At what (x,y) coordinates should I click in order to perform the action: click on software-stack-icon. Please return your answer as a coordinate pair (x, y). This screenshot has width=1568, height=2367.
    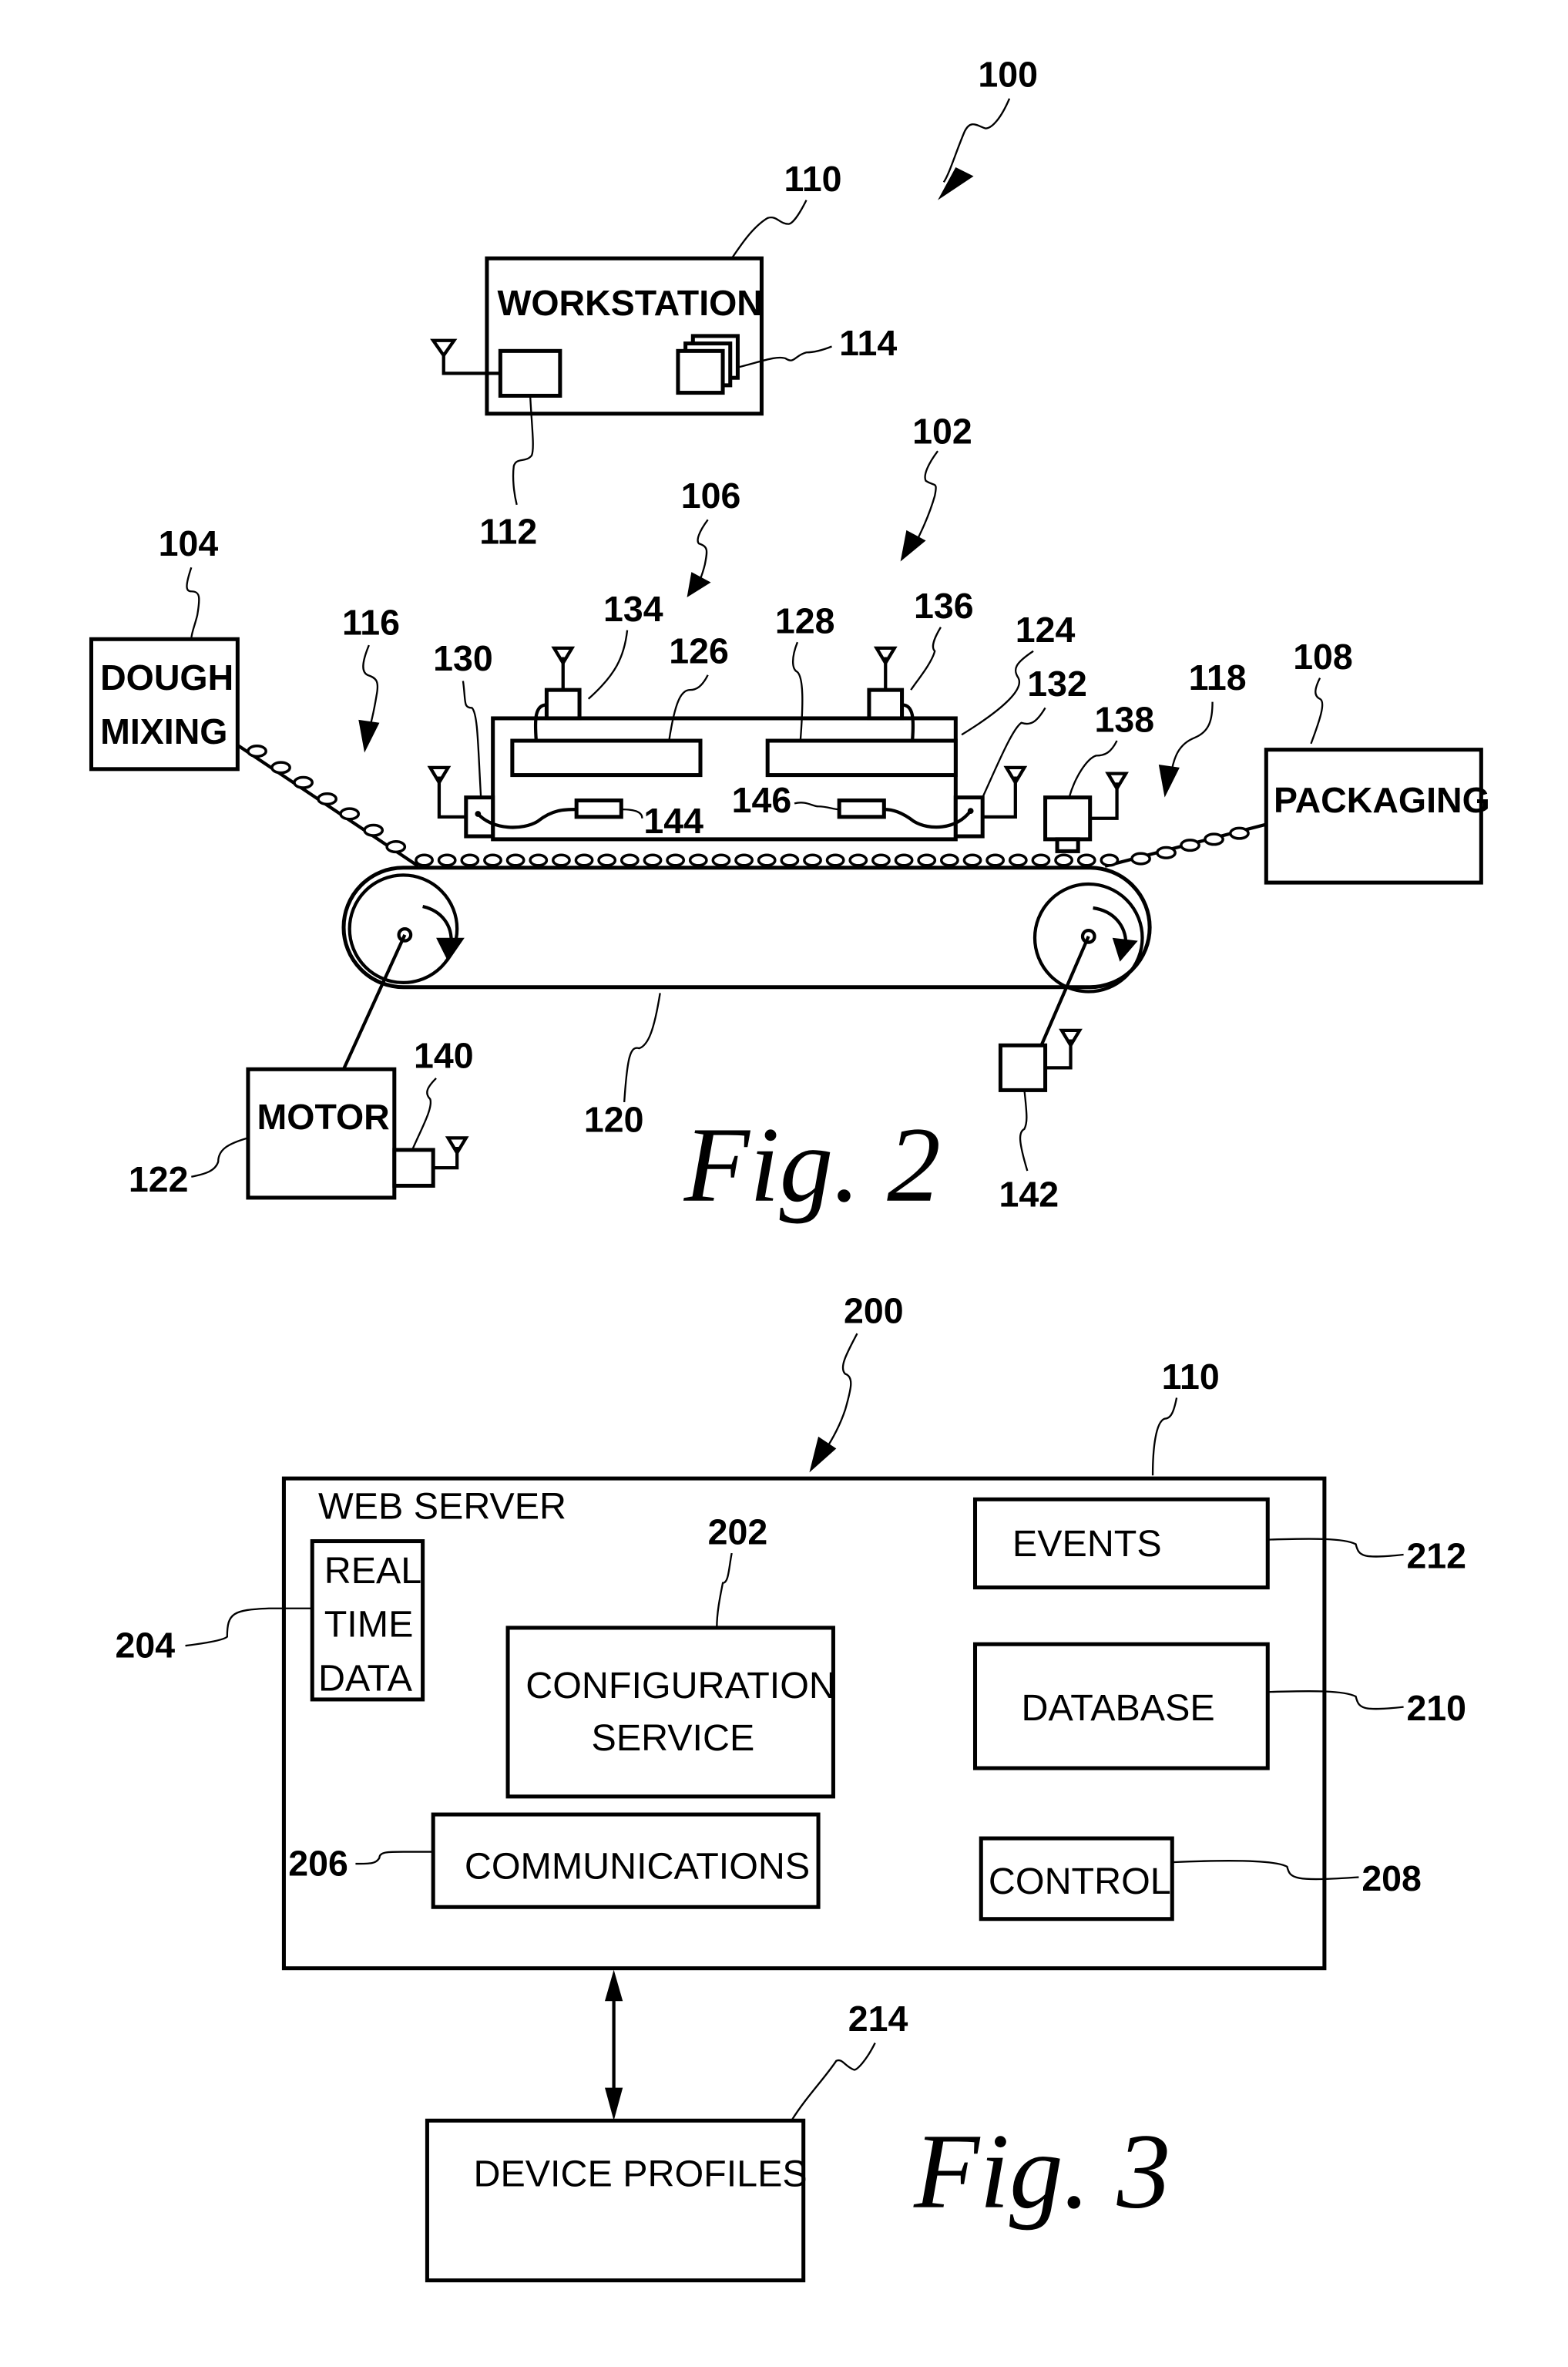
    Looking at the image, I should click on (700, 371).